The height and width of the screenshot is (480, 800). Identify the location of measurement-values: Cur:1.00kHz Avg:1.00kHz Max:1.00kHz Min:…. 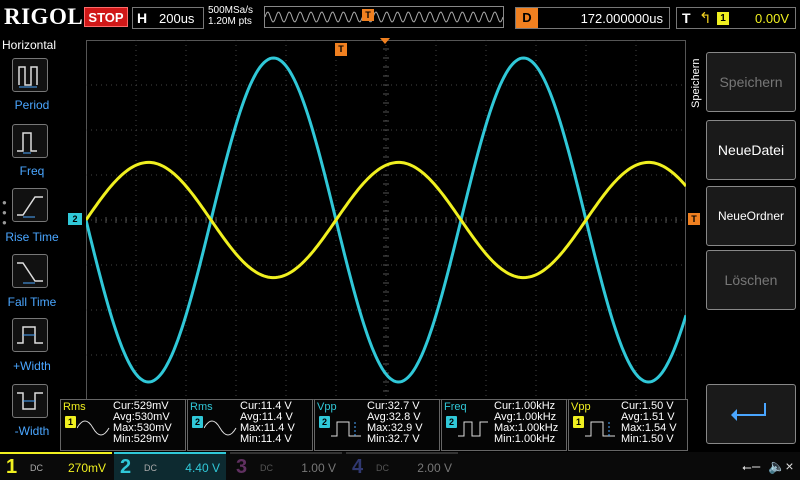
(526, 423).